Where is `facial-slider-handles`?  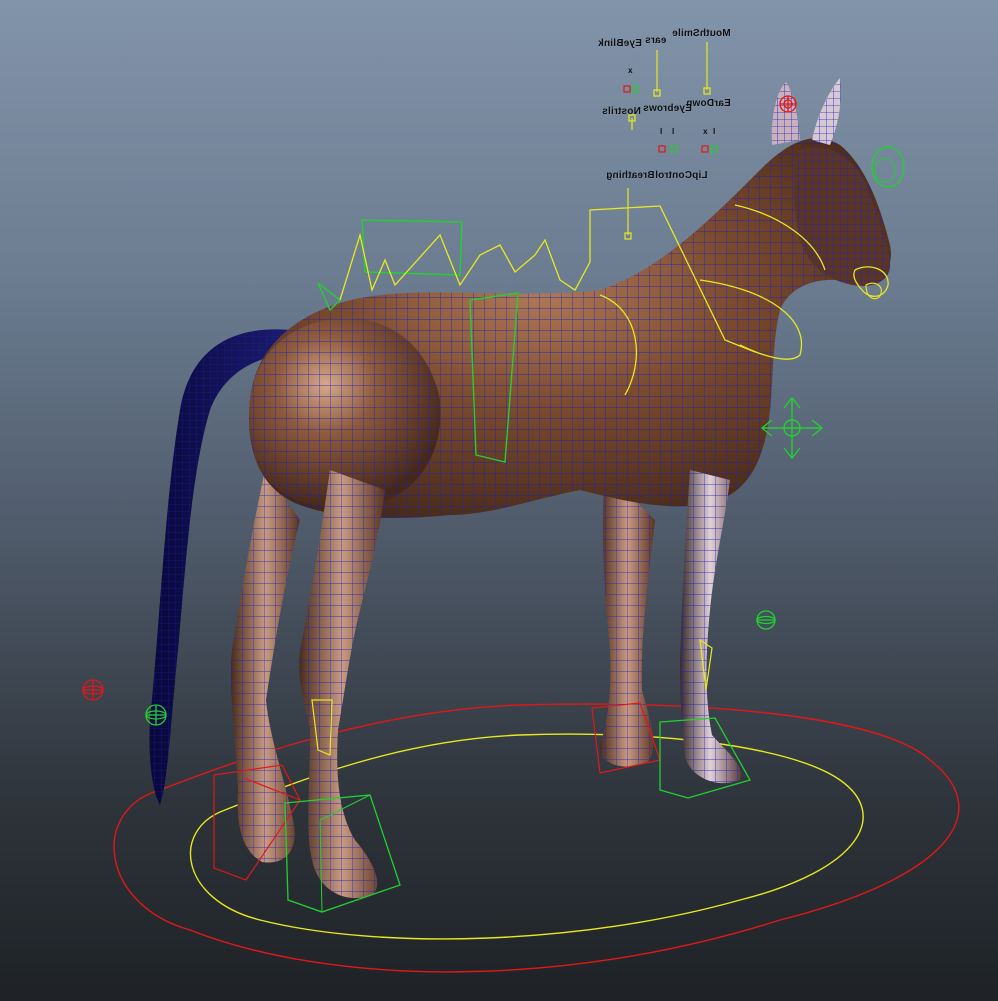
facial-slider-handles is located at coordinates (670, 141).